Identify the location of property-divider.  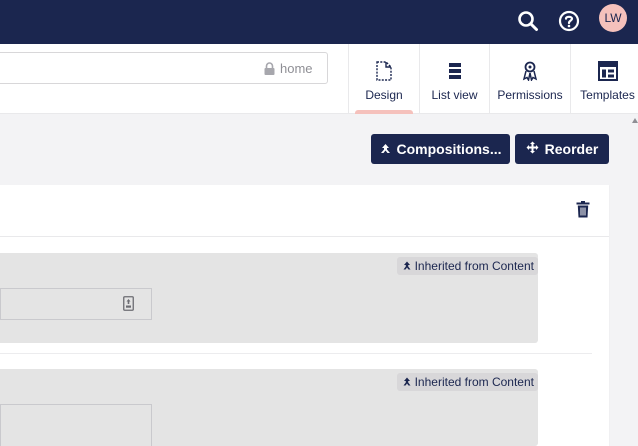
(296, 353).